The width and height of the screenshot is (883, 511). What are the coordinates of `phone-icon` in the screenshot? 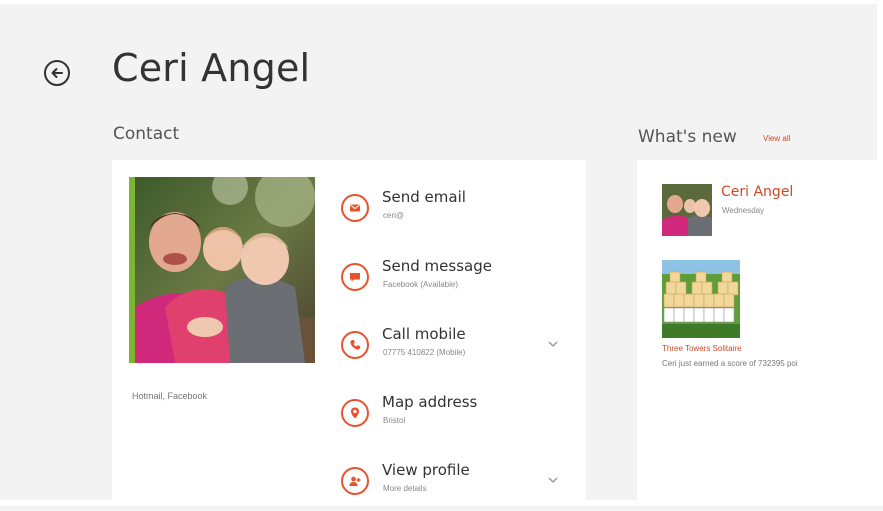 It's located at (355, 345).